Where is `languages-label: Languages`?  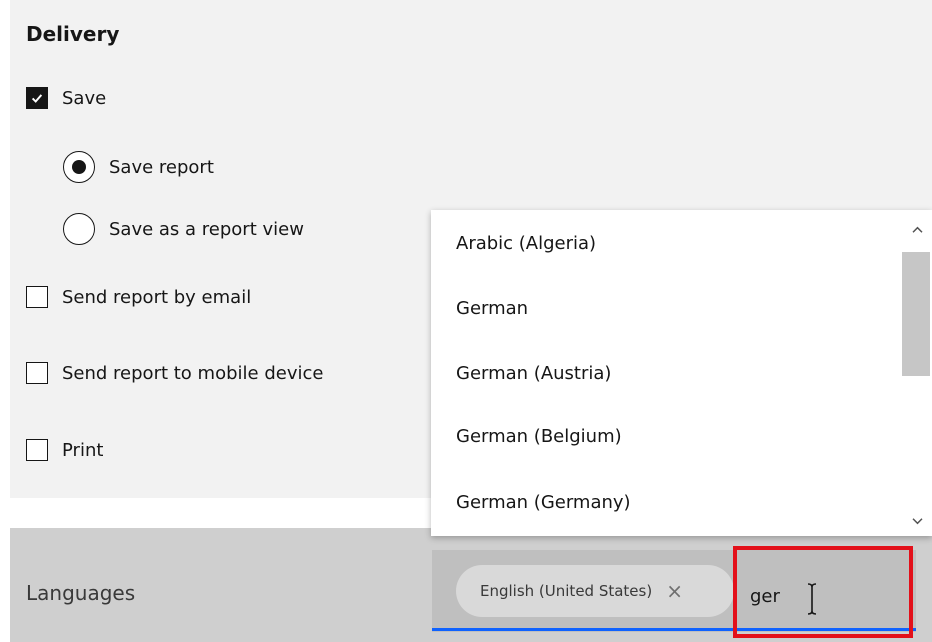
languages-label: Languages is located at coordinates (81, 593).